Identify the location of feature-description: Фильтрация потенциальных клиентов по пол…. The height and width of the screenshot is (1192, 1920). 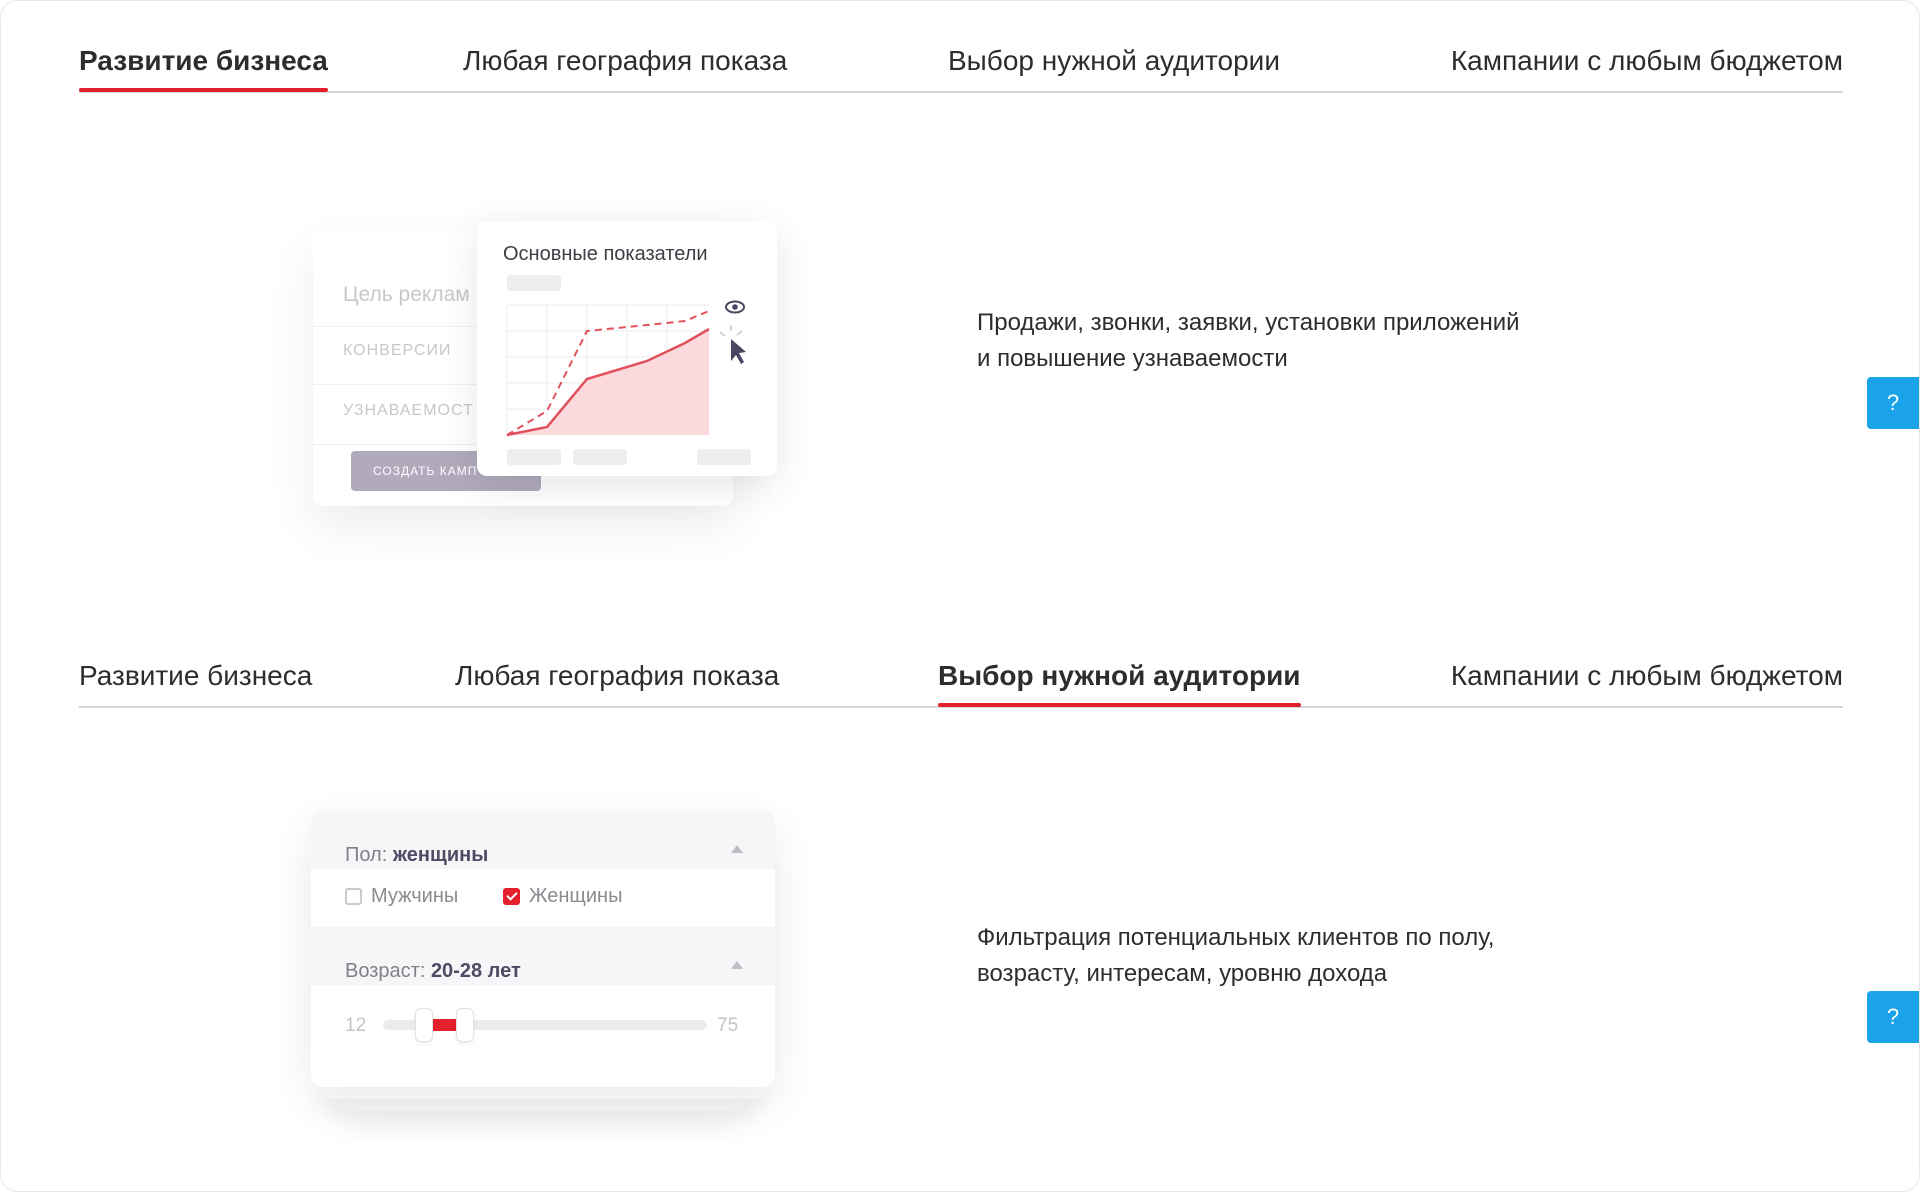
(1297, 956).